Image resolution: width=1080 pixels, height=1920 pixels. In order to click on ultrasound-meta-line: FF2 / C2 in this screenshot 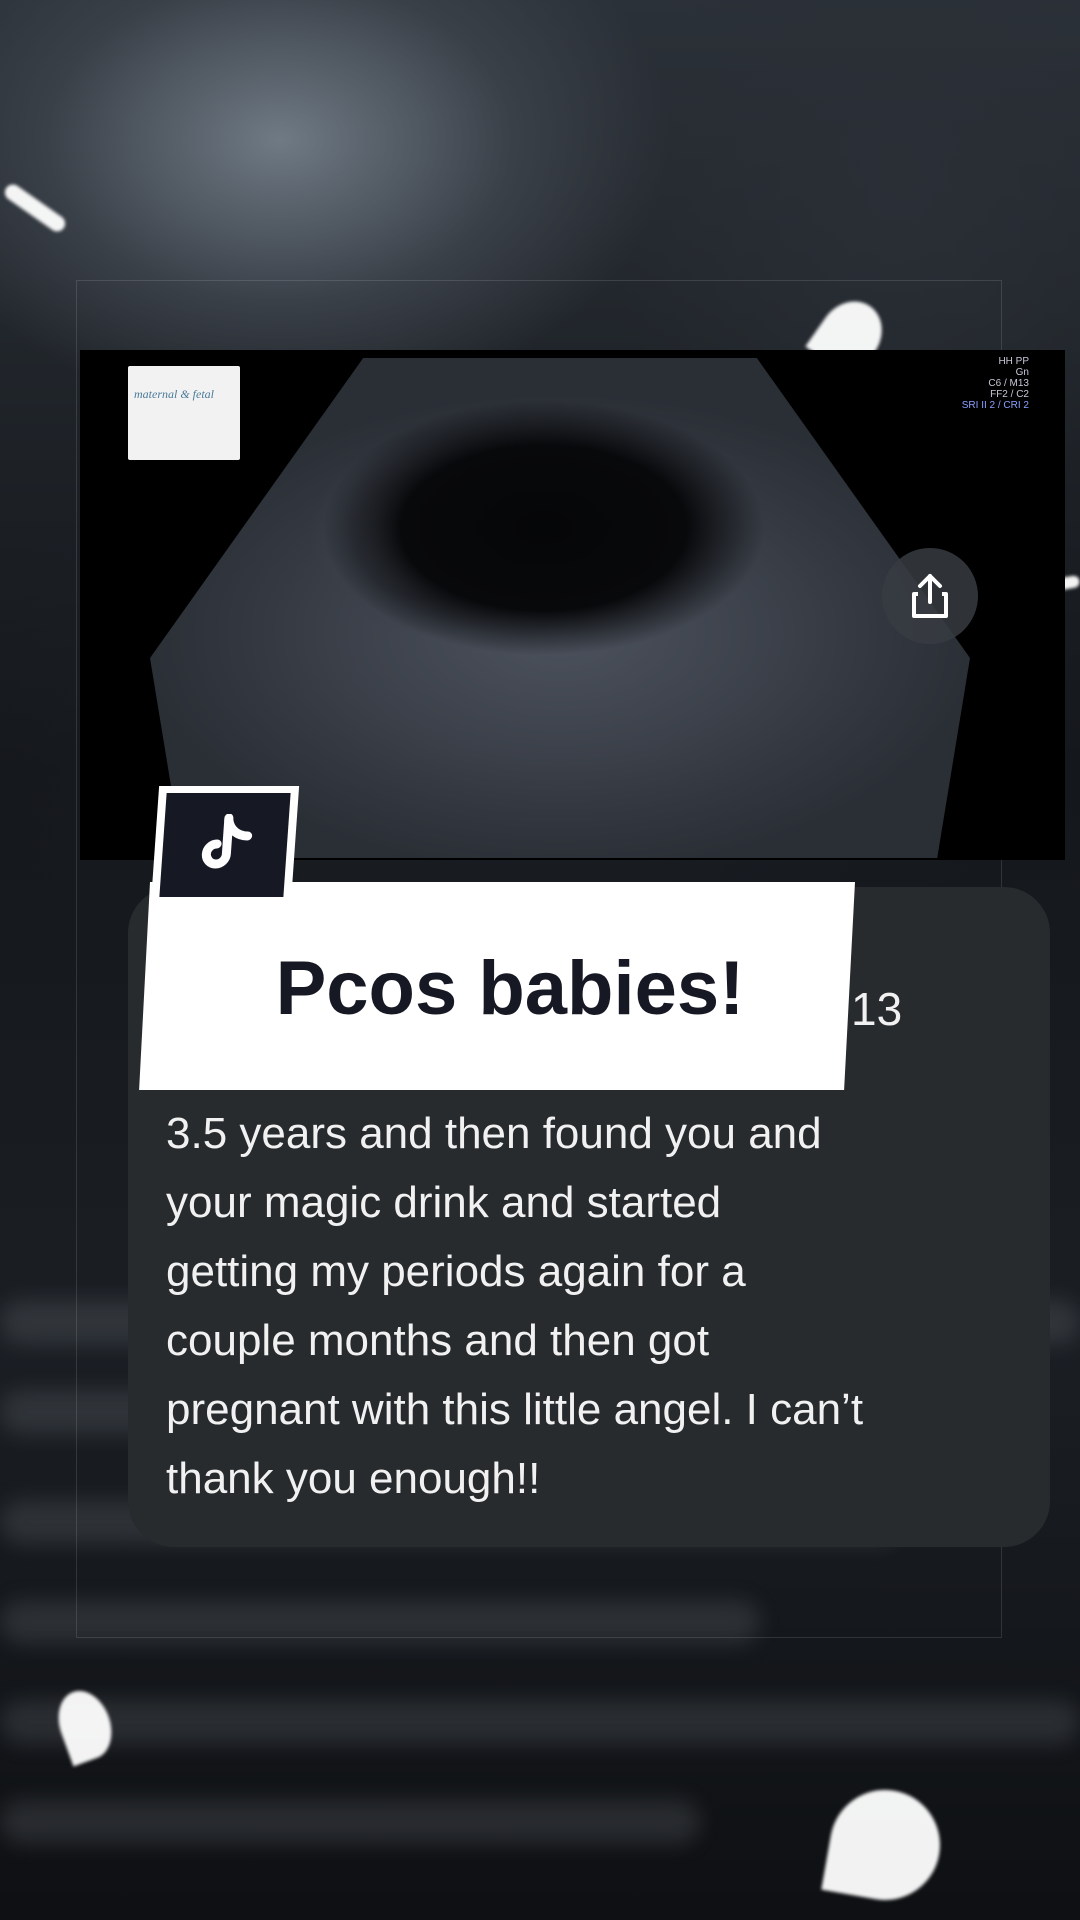, I will do `click(1009, 394)`.